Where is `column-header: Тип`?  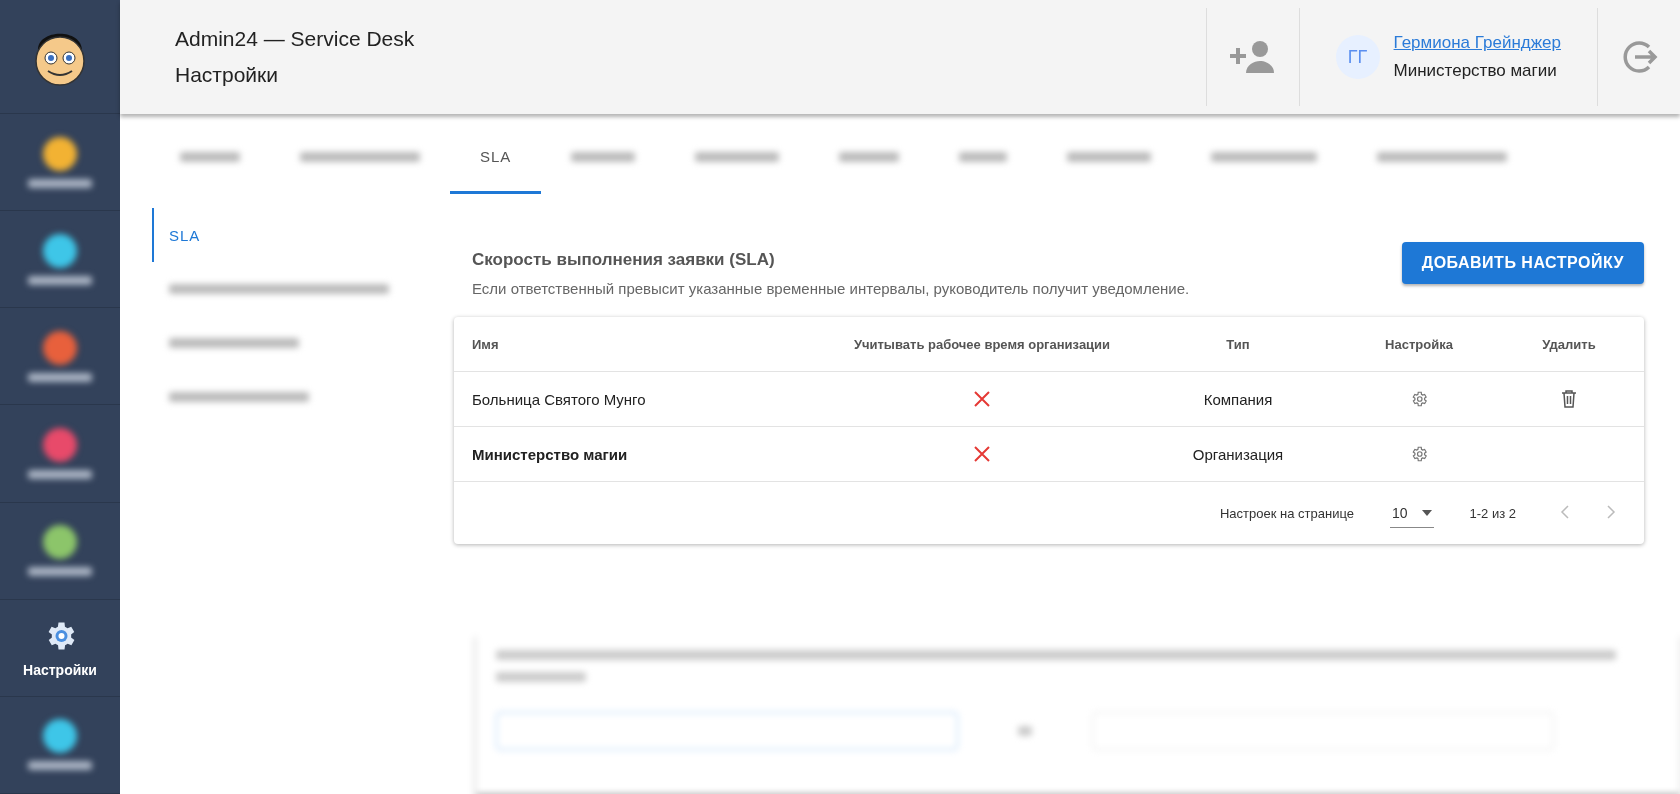
column-header: Тип is located at coordinates (1238, 344).